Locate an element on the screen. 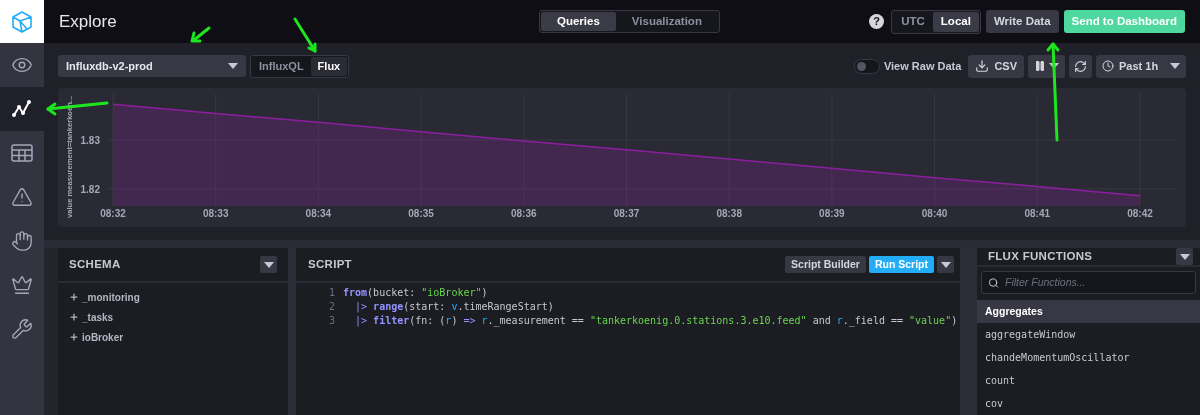 This screenshot has width=1200, height=415. function-category: Aggregates is located at coordinates (1088, 312).